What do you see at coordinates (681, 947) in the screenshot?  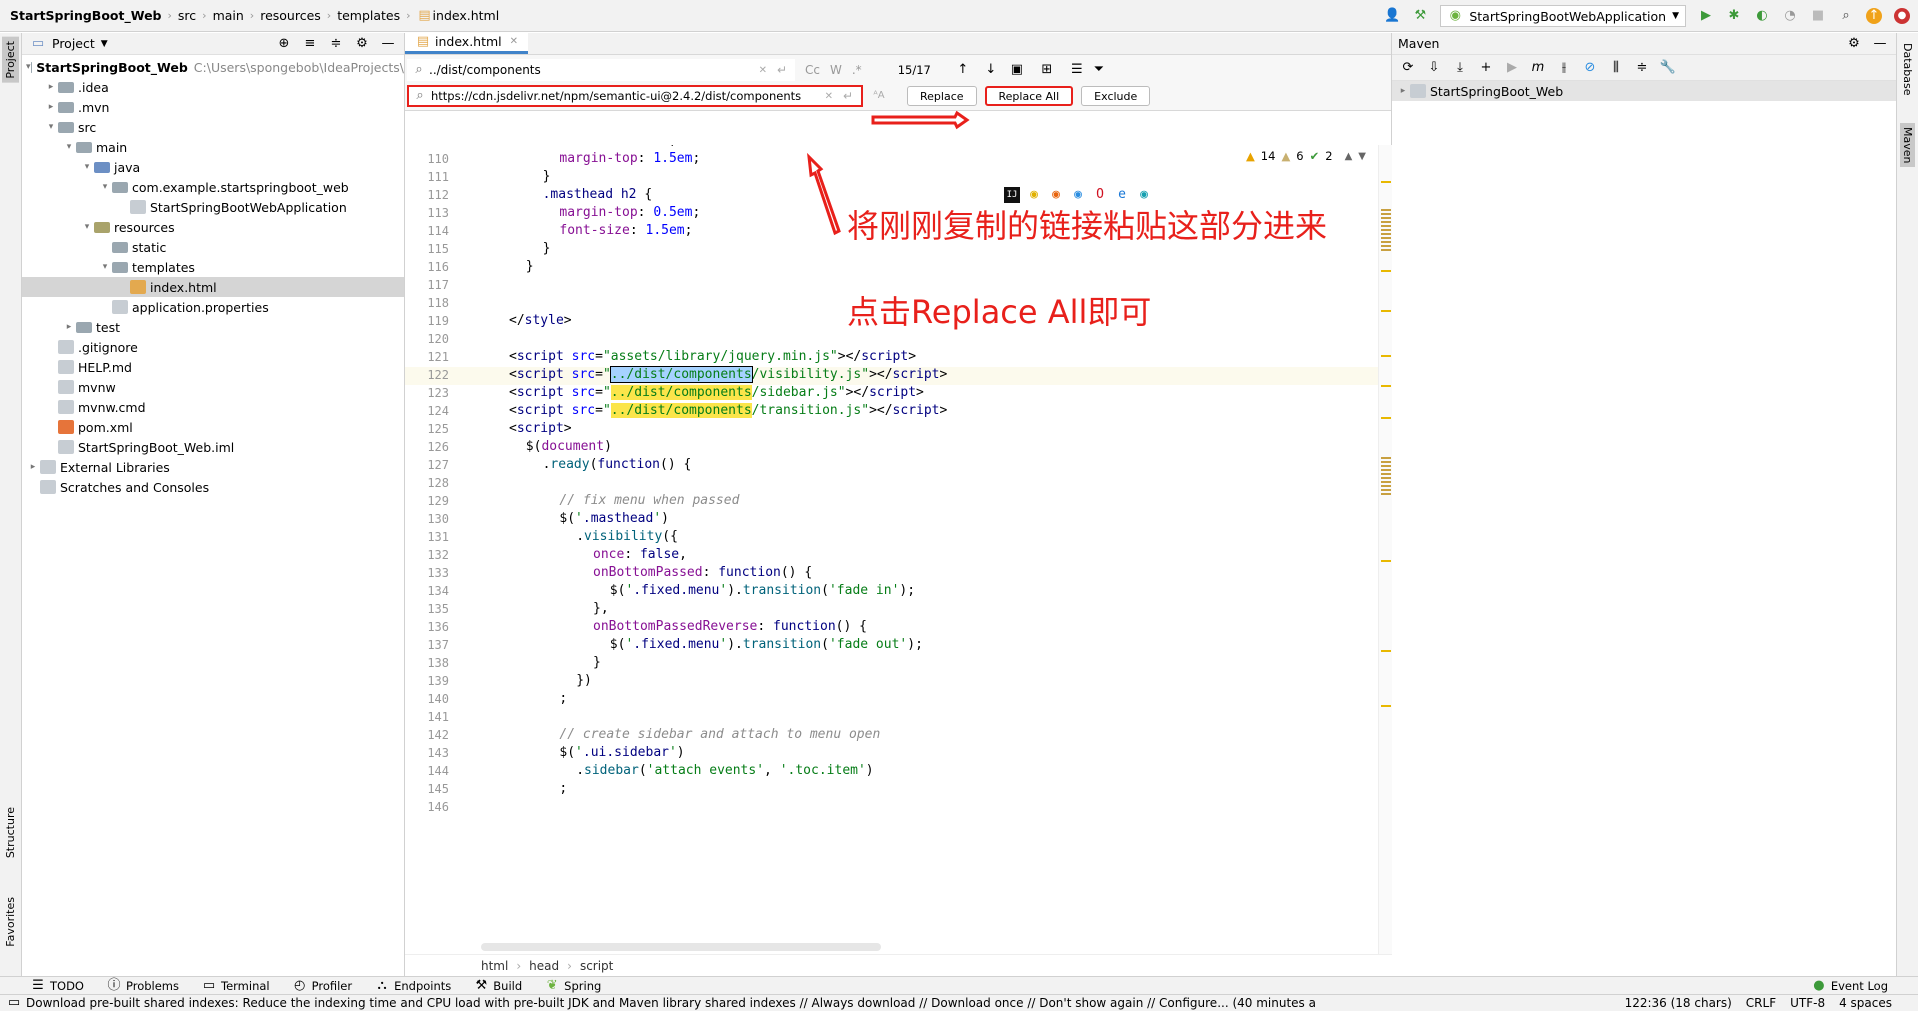 I see `horizontal-scrollbar` at bounding box center [681, 947].